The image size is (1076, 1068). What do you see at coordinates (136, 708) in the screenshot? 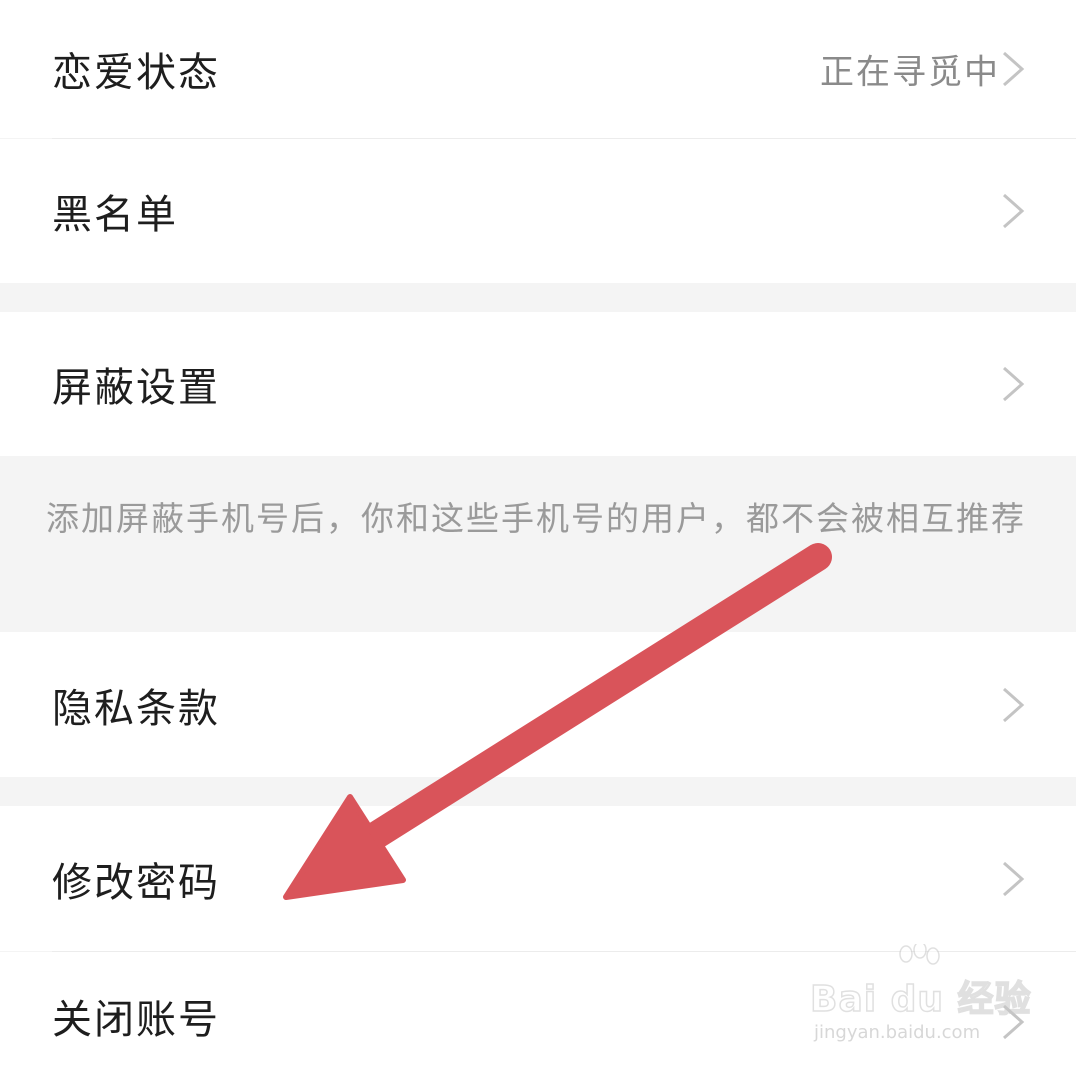
I see `row-label: 隐私条款` at bounding box center [136, 708].